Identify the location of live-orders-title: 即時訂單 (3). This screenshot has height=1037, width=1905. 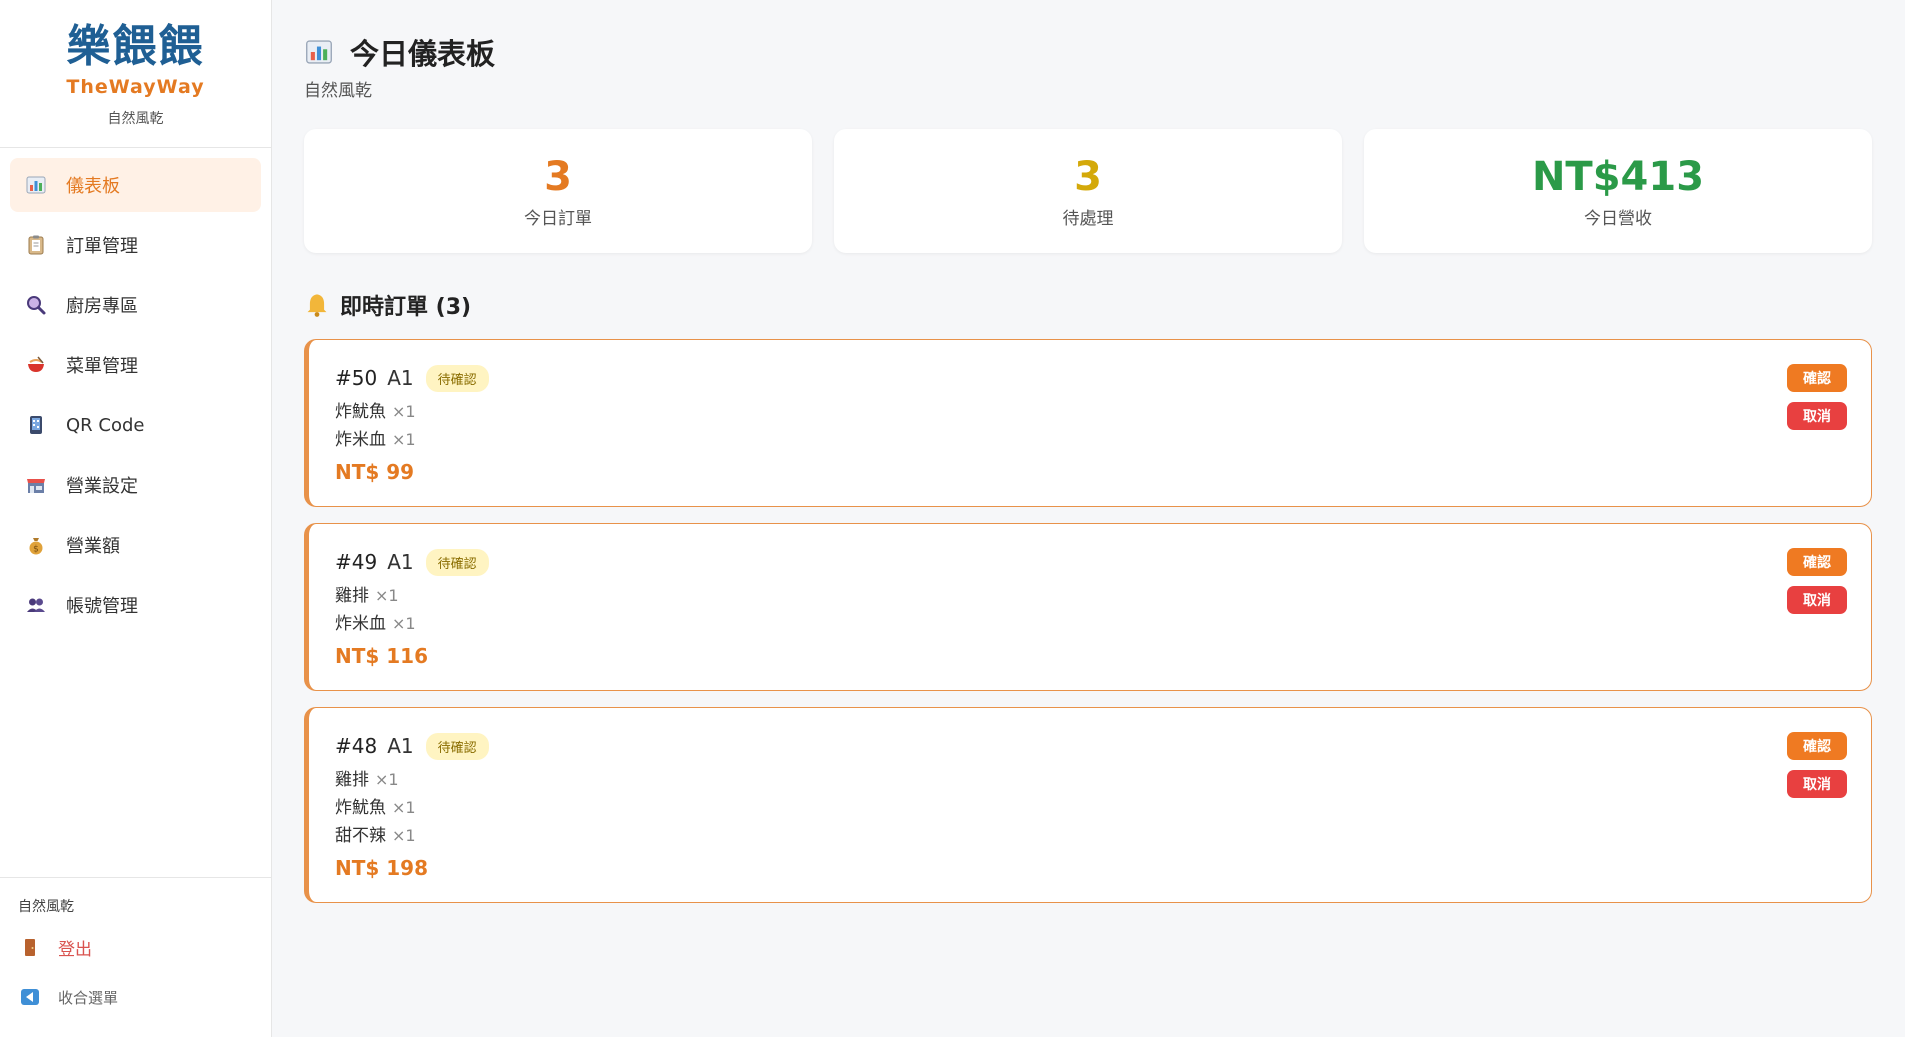
(406, 307).